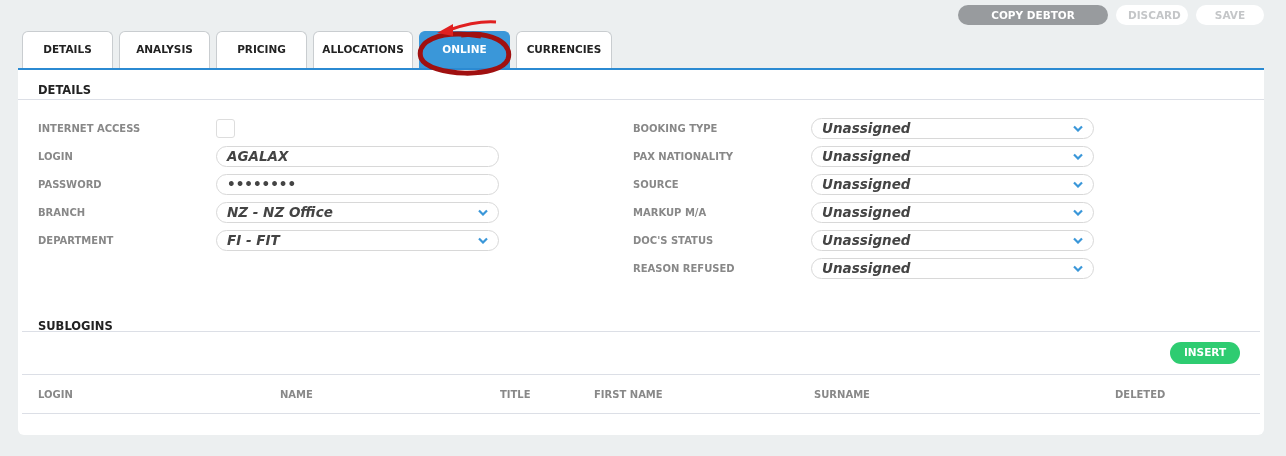 This screenshot has height=456, width=1286. What do you see at coordinates (225, 128) in the screenshot?
I see `checkbox` at bounding box center [225, 128].